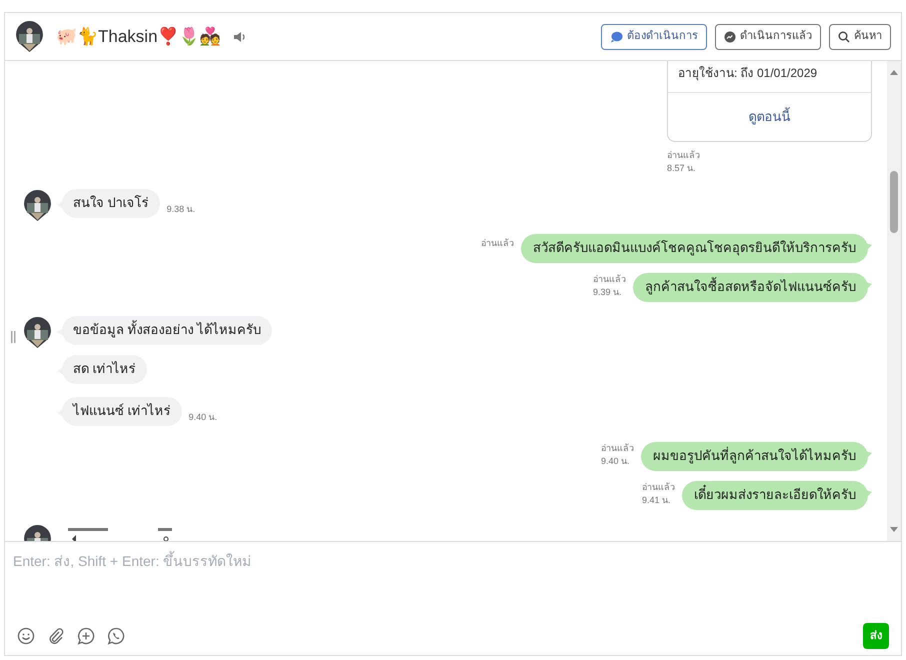  I want to click on timestamp: 9.41 น., so click(657, 500).